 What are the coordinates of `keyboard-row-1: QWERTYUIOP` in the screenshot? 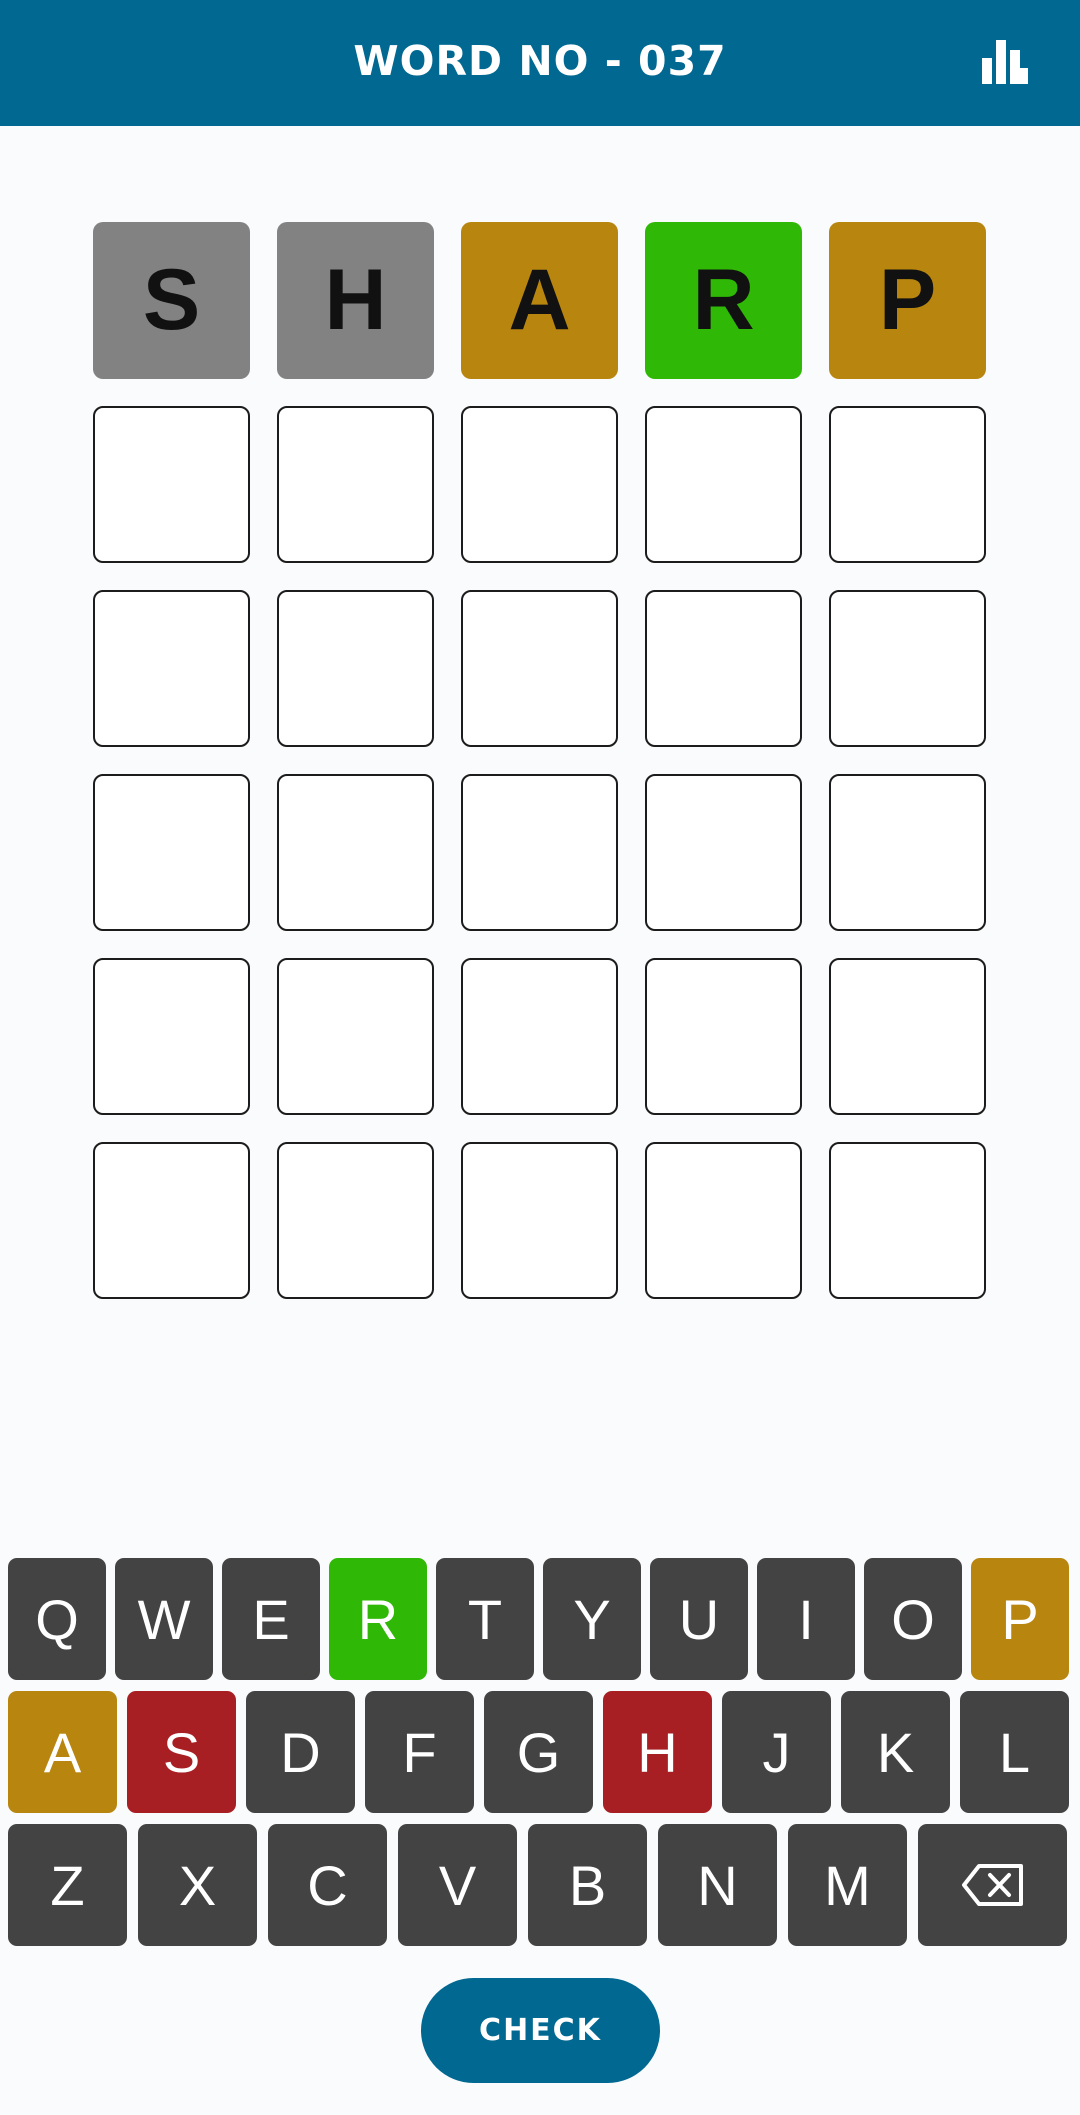 It's located at (540, 1619).